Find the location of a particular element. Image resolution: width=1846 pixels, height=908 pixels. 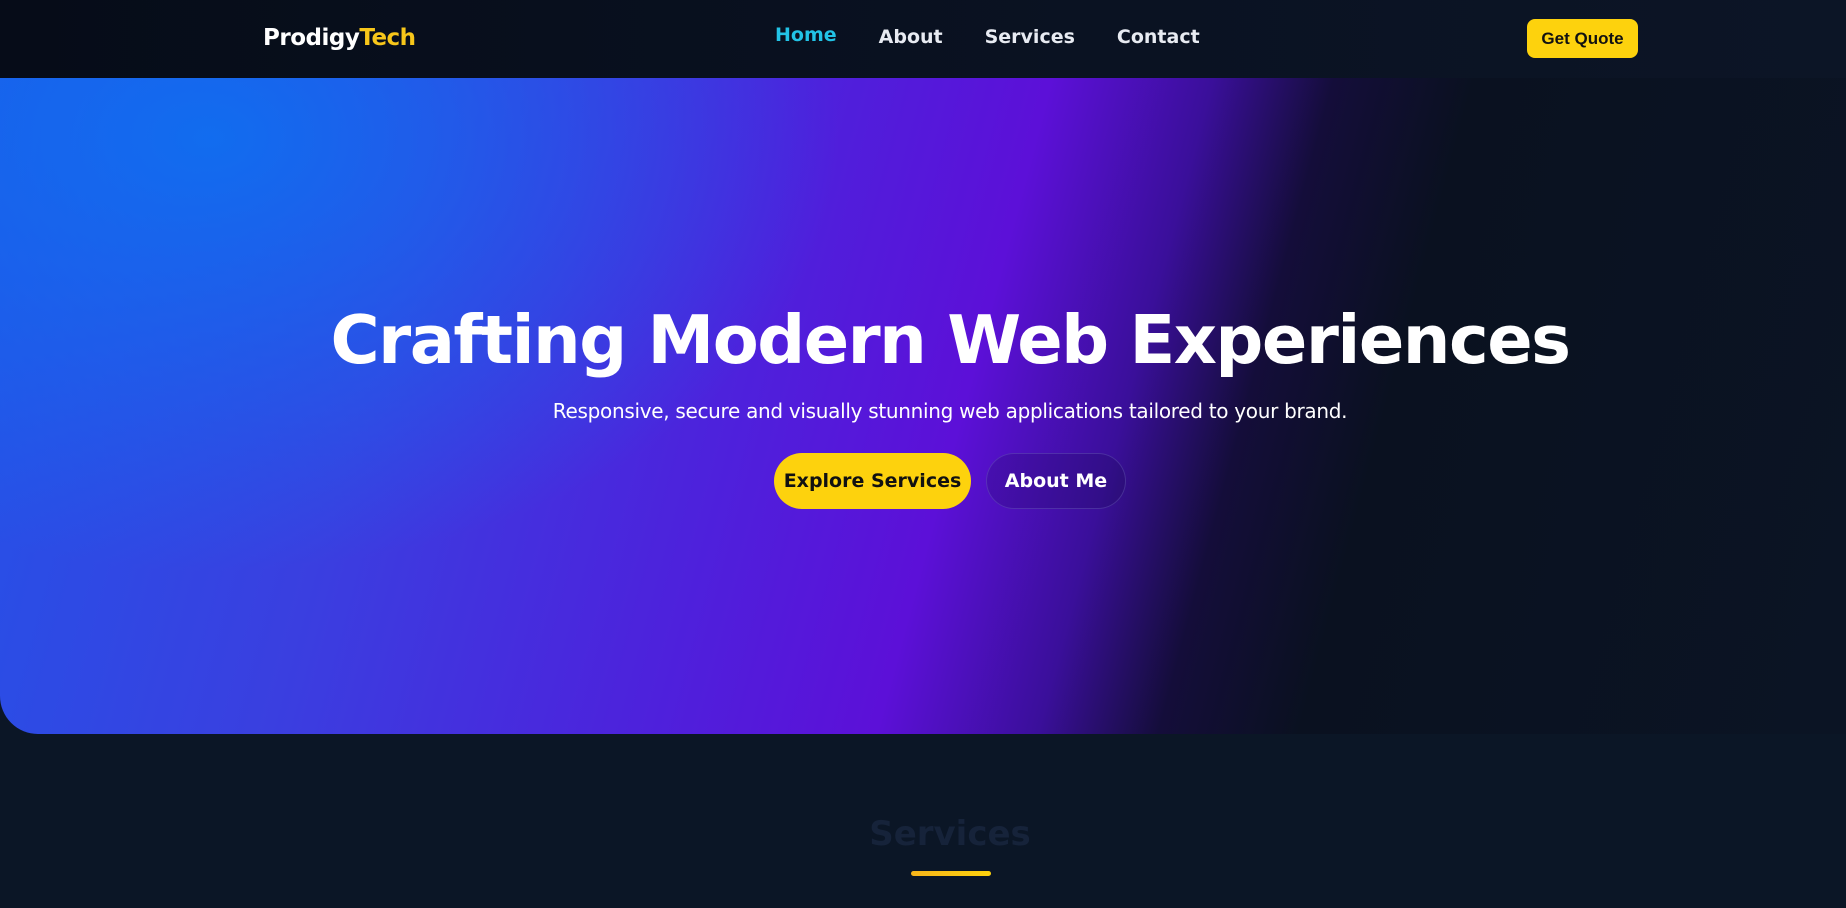

hero-title: Crafting Modern Web Experiences is located at coordinates (950, 340).